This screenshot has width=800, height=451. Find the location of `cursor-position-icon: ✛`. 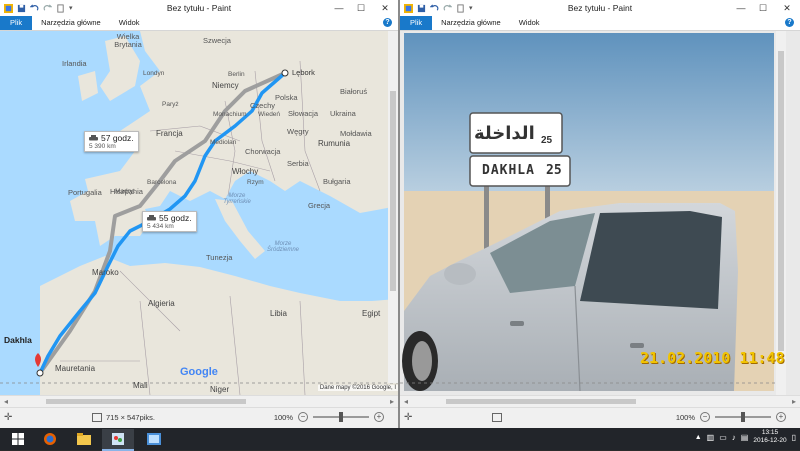

cursor-position-icon: ✛ is located at coordinates (408, 417).